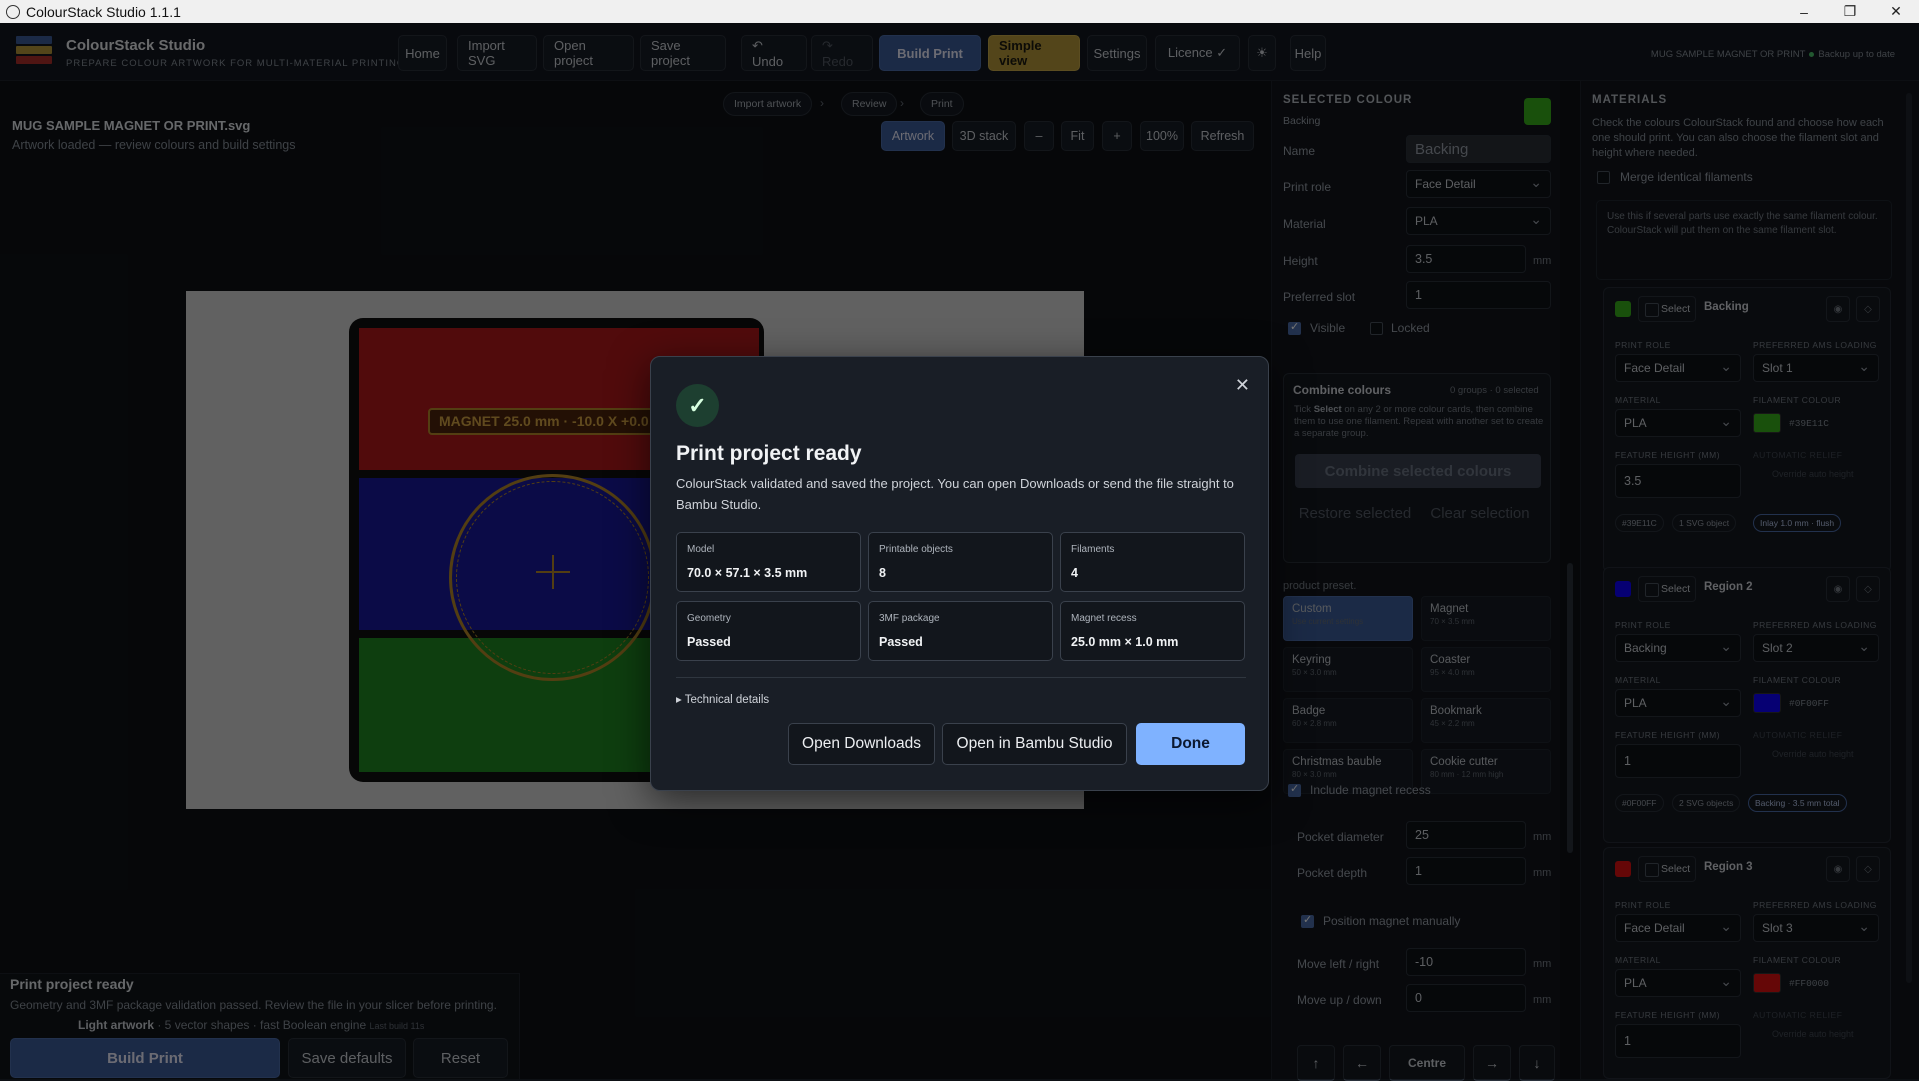 This screenshot has width=1919, height=1081. Describe the element at coordinates (842, 53) in the screenshot. I see `redo-button: ↷ Redo` at that location.